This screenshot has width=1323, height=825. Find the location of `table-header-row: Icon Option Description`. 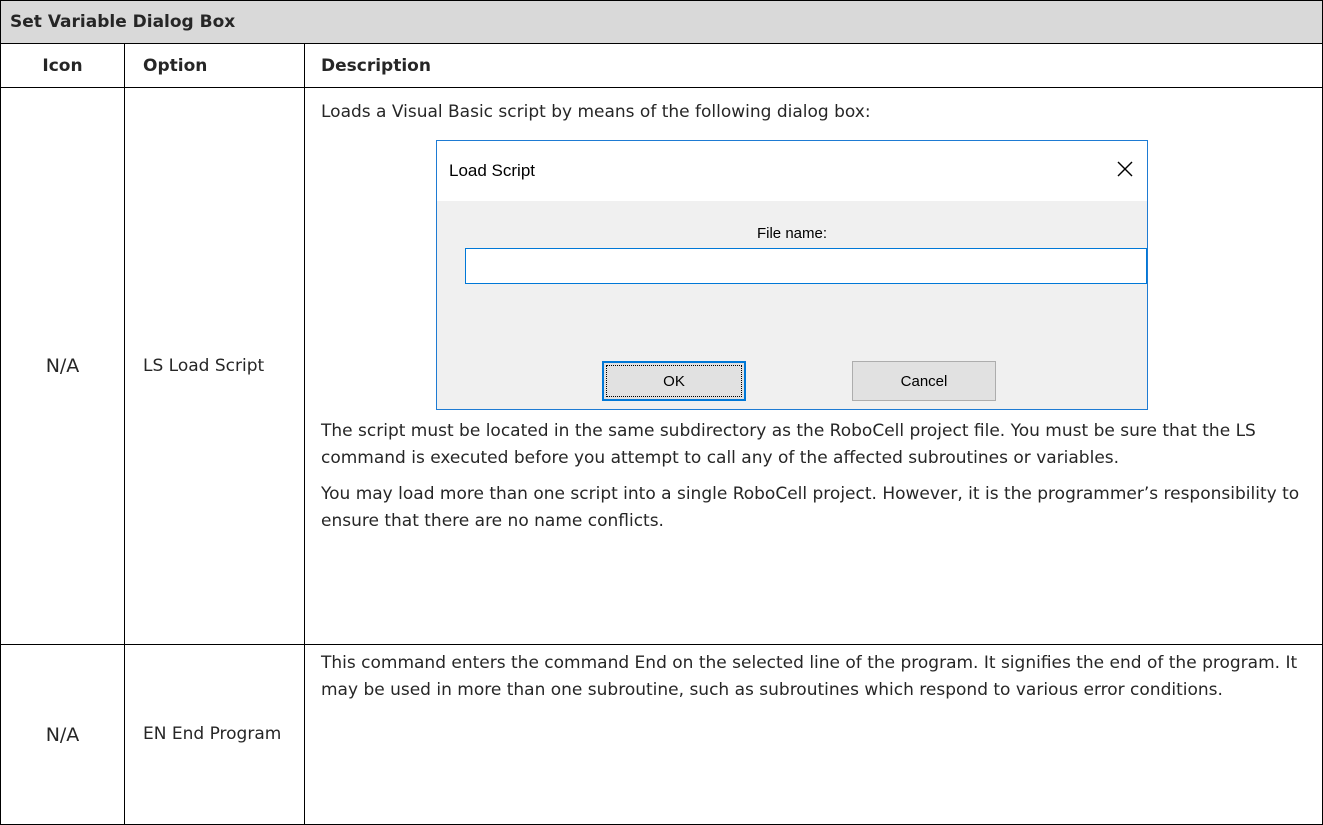

table-header-row: Icon Option Description is located at coordinates (661, 66).